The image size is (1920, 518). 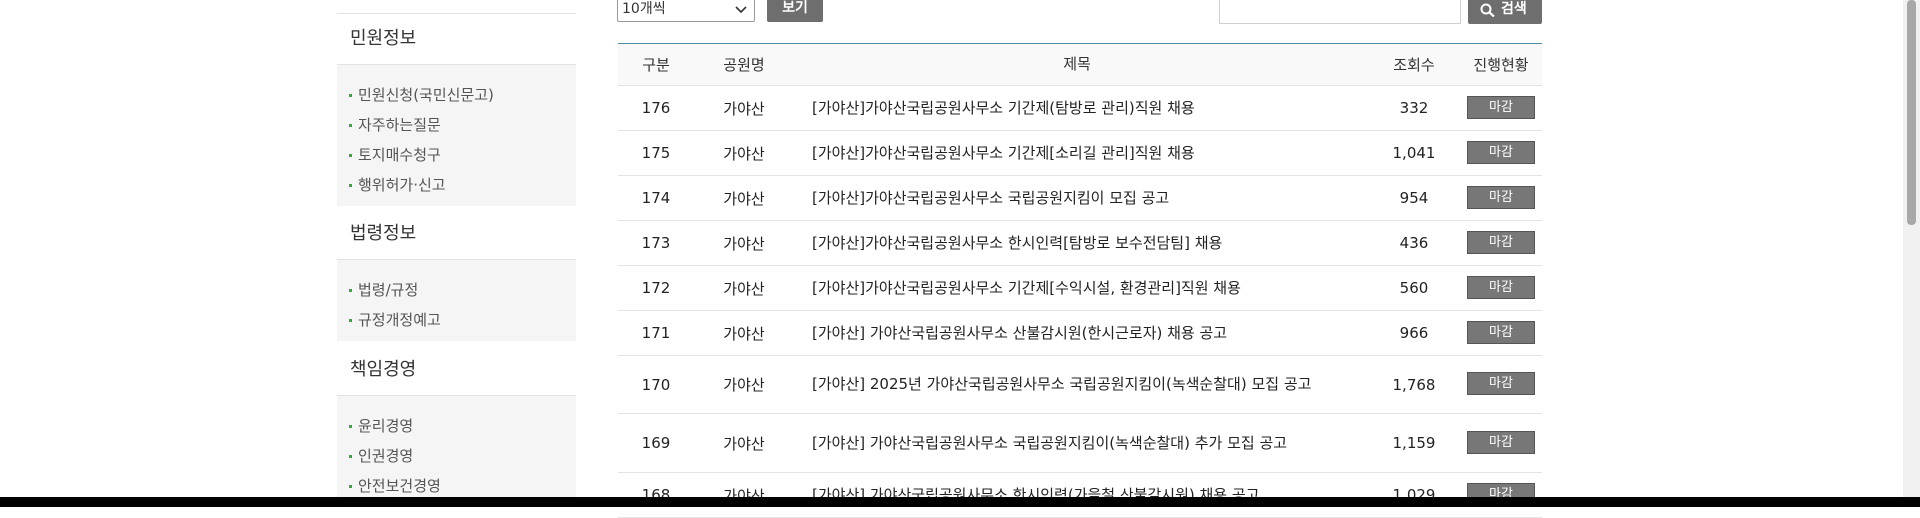 I want to click on sidebar-section-title: 민원정보, so click(x=456, y=39).